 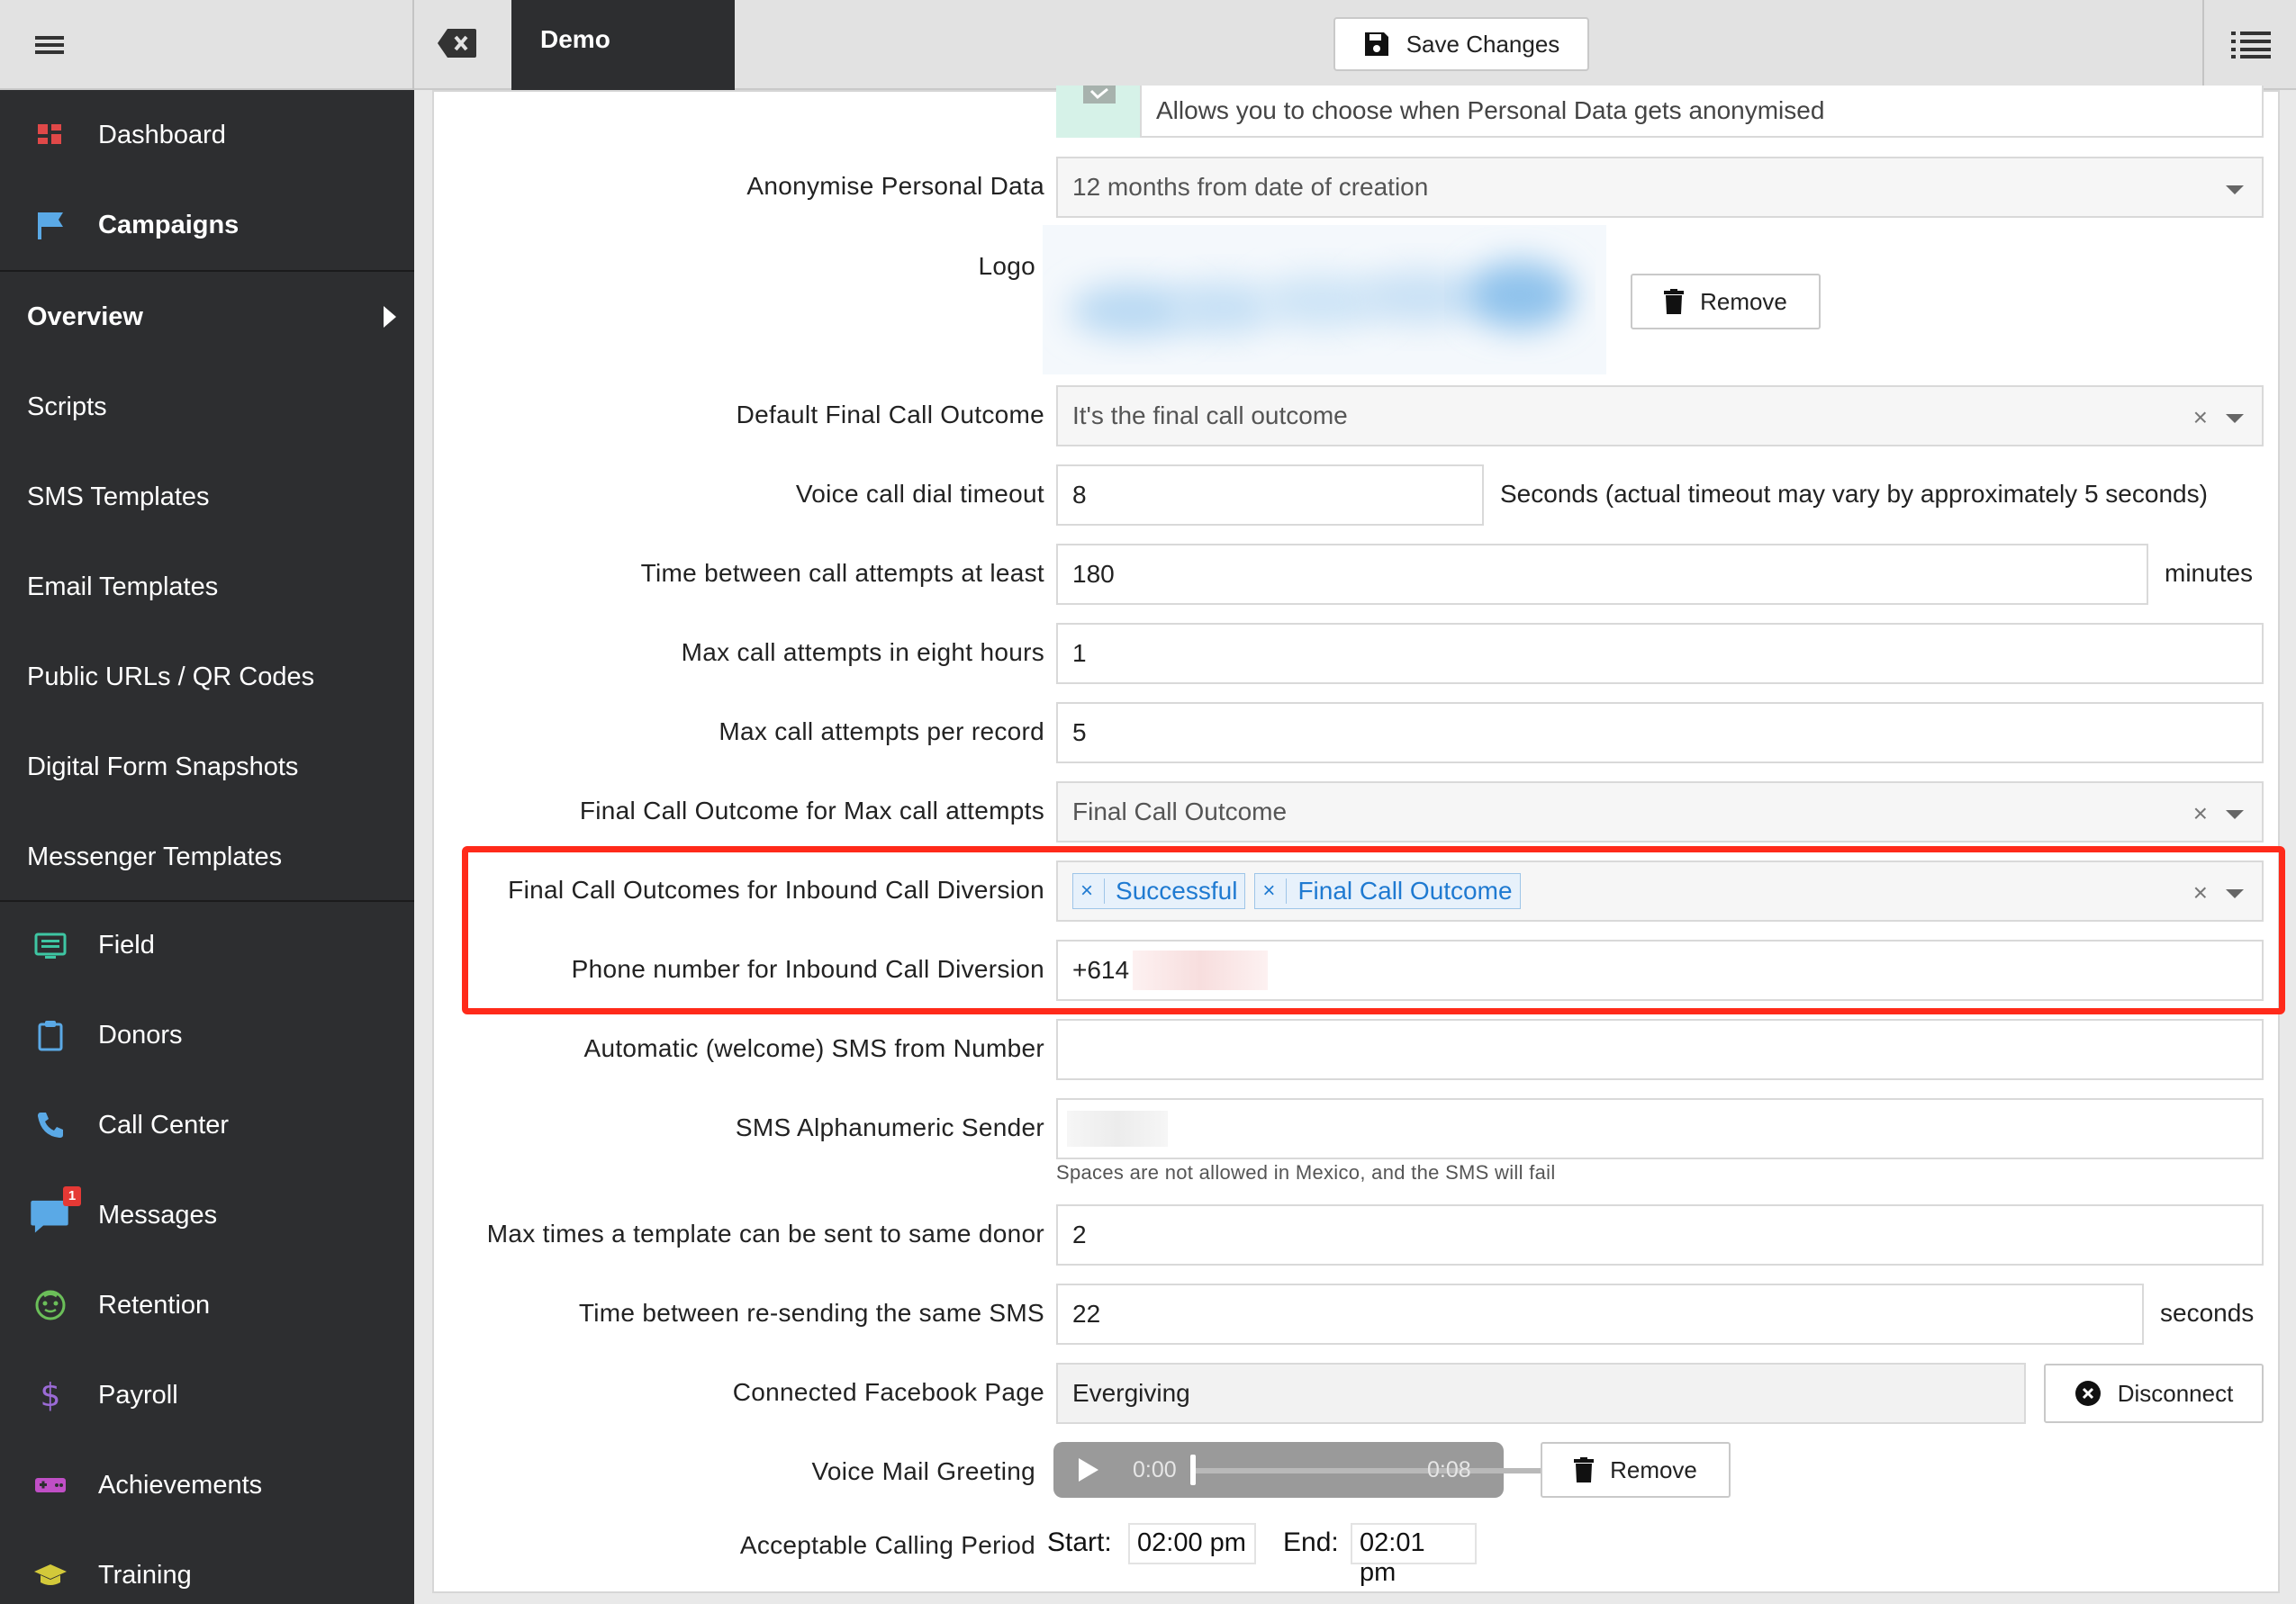 What do you see at coordinates (889, 1127) in the screenshot?
I see `alpha-sender-label: SMS Alphanumeric Sender` at bounding box center [889, 1127].